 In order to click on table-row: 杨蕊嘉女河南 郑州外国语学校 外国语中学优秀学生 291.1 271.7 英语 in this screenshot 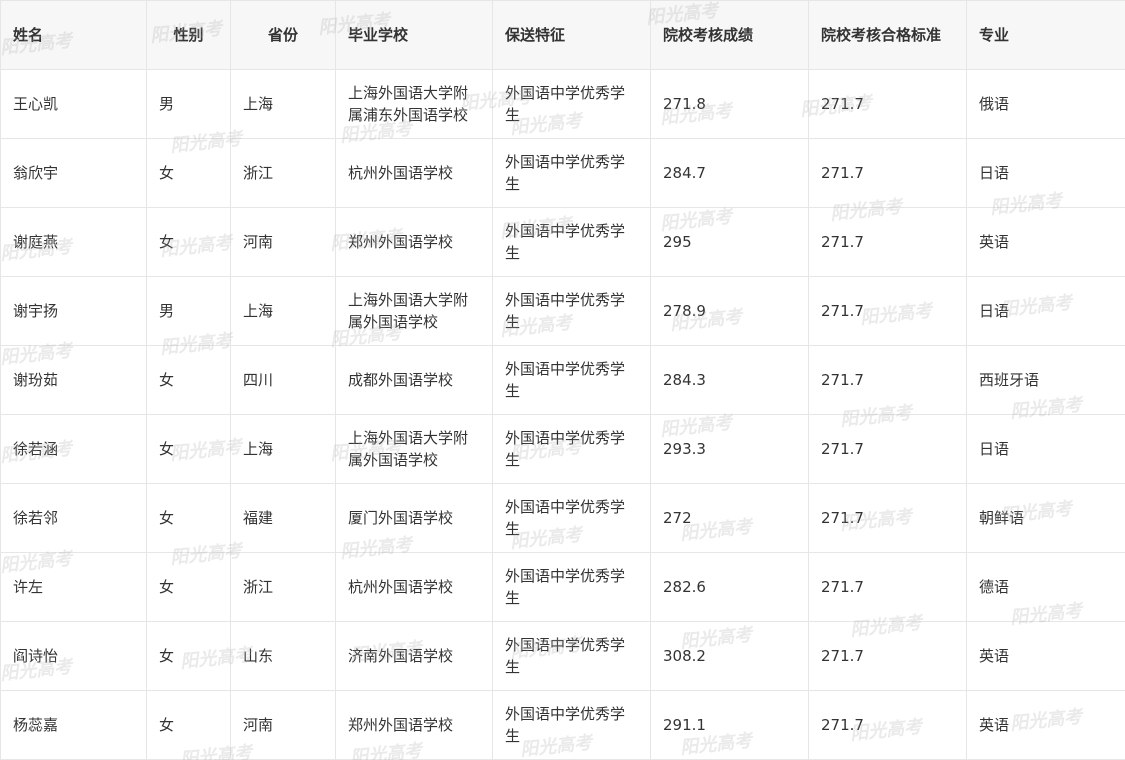, I will do `click(562, 725)`.